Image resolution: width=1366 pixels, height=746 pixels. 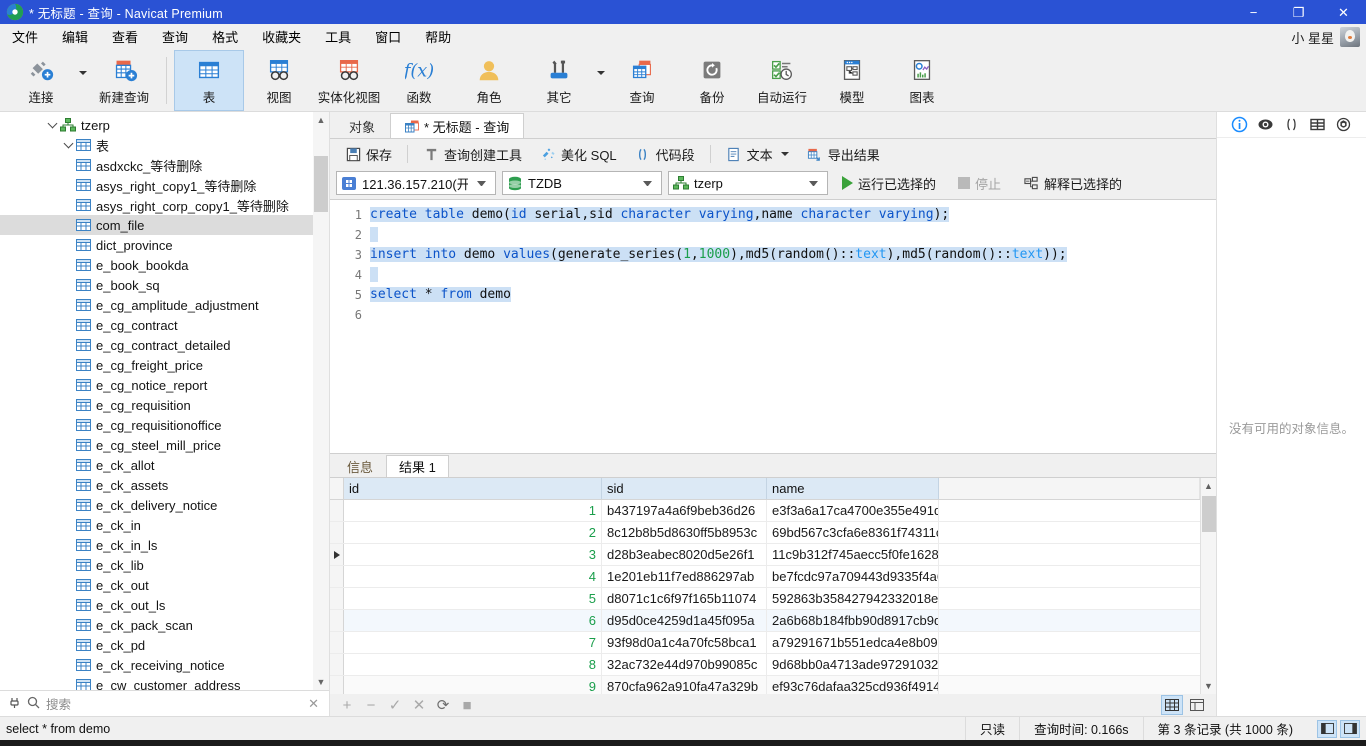 What do you see at coordinates (41, 80) in the screenshot?
I see `ribbon-connection-button: 连接` at bounding box center [41, 80].